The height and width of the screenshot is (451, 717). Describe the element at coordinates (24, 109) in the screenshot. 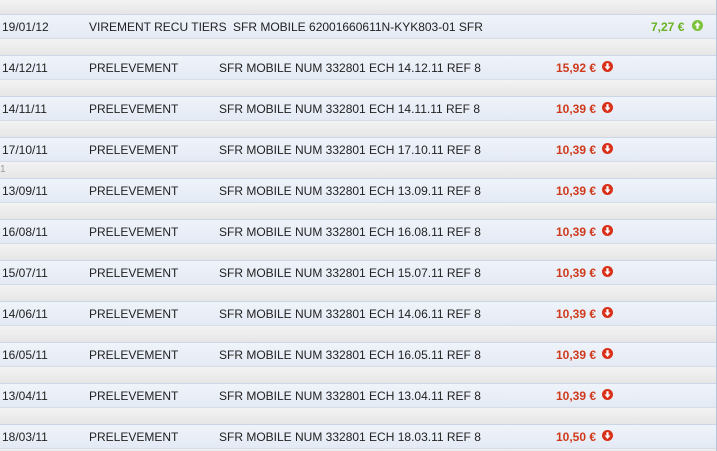

I see `transaction-date: 14/11/11` at that location.